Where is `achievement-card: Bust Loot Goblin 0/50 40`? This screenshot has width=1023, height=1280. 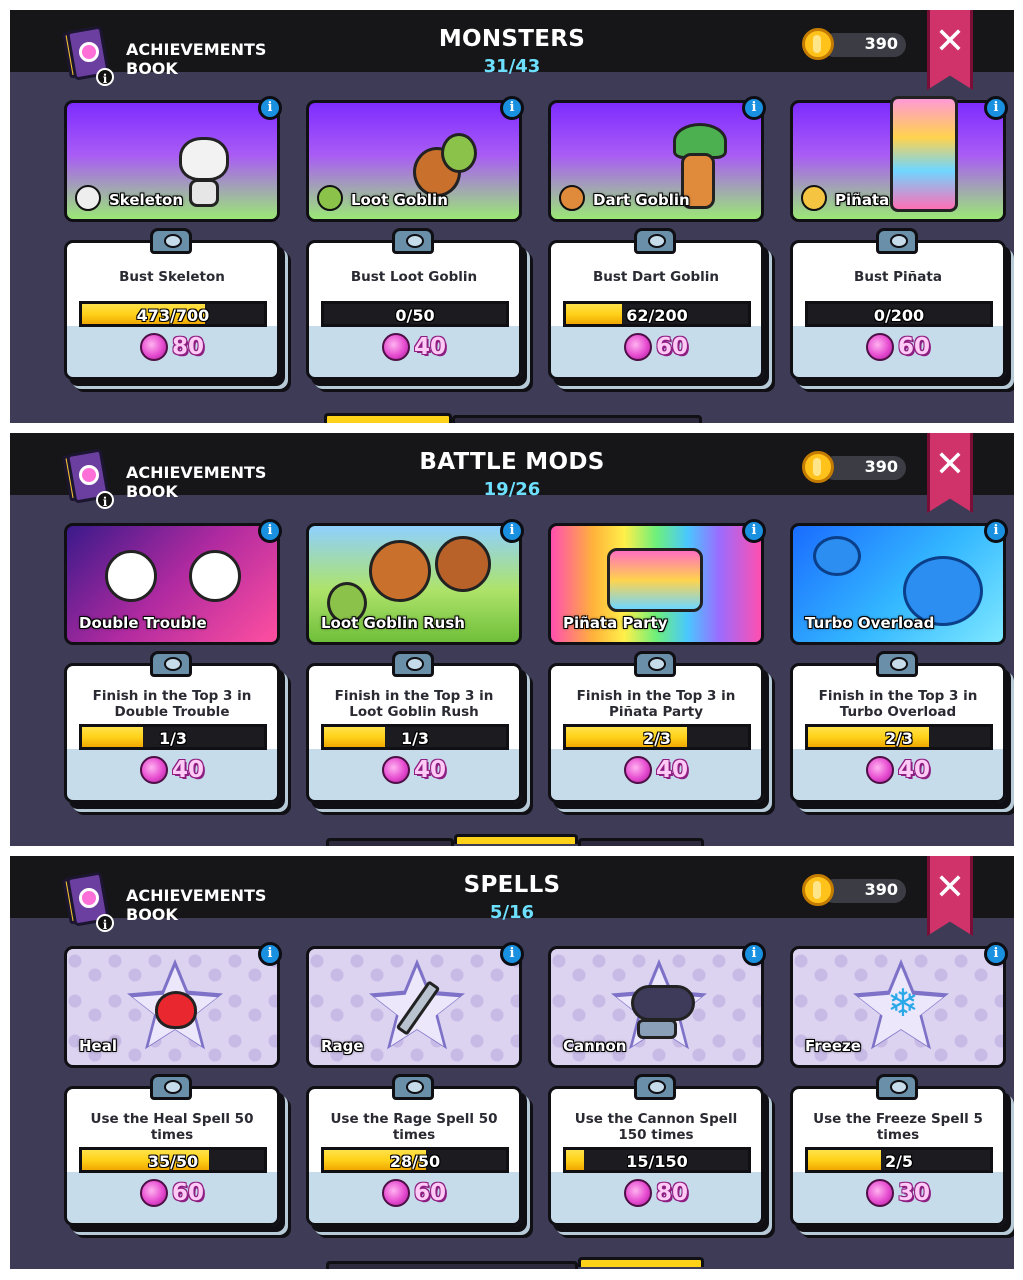
achievement-card: Bust Loot Goblin 0/50 40 is located at coordinates (414, 310).